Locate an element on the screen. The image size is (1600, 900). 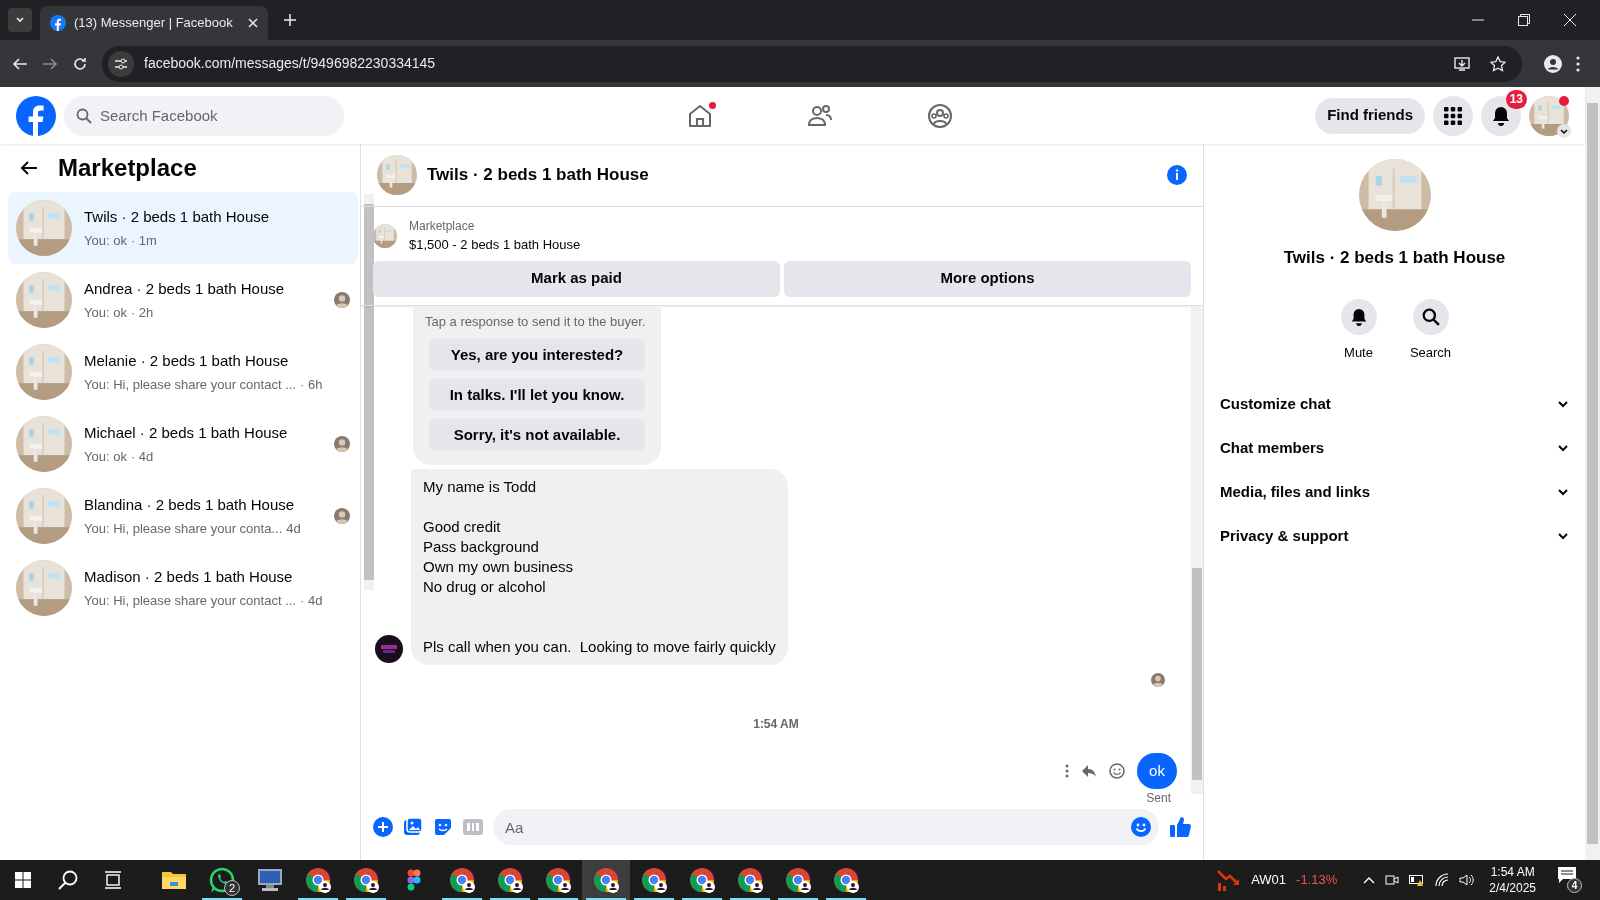
conversation-item: Blandina · 2 beds 1 bath House You: Hi, please share your conta... 4d is located at coordinates (183, 516).